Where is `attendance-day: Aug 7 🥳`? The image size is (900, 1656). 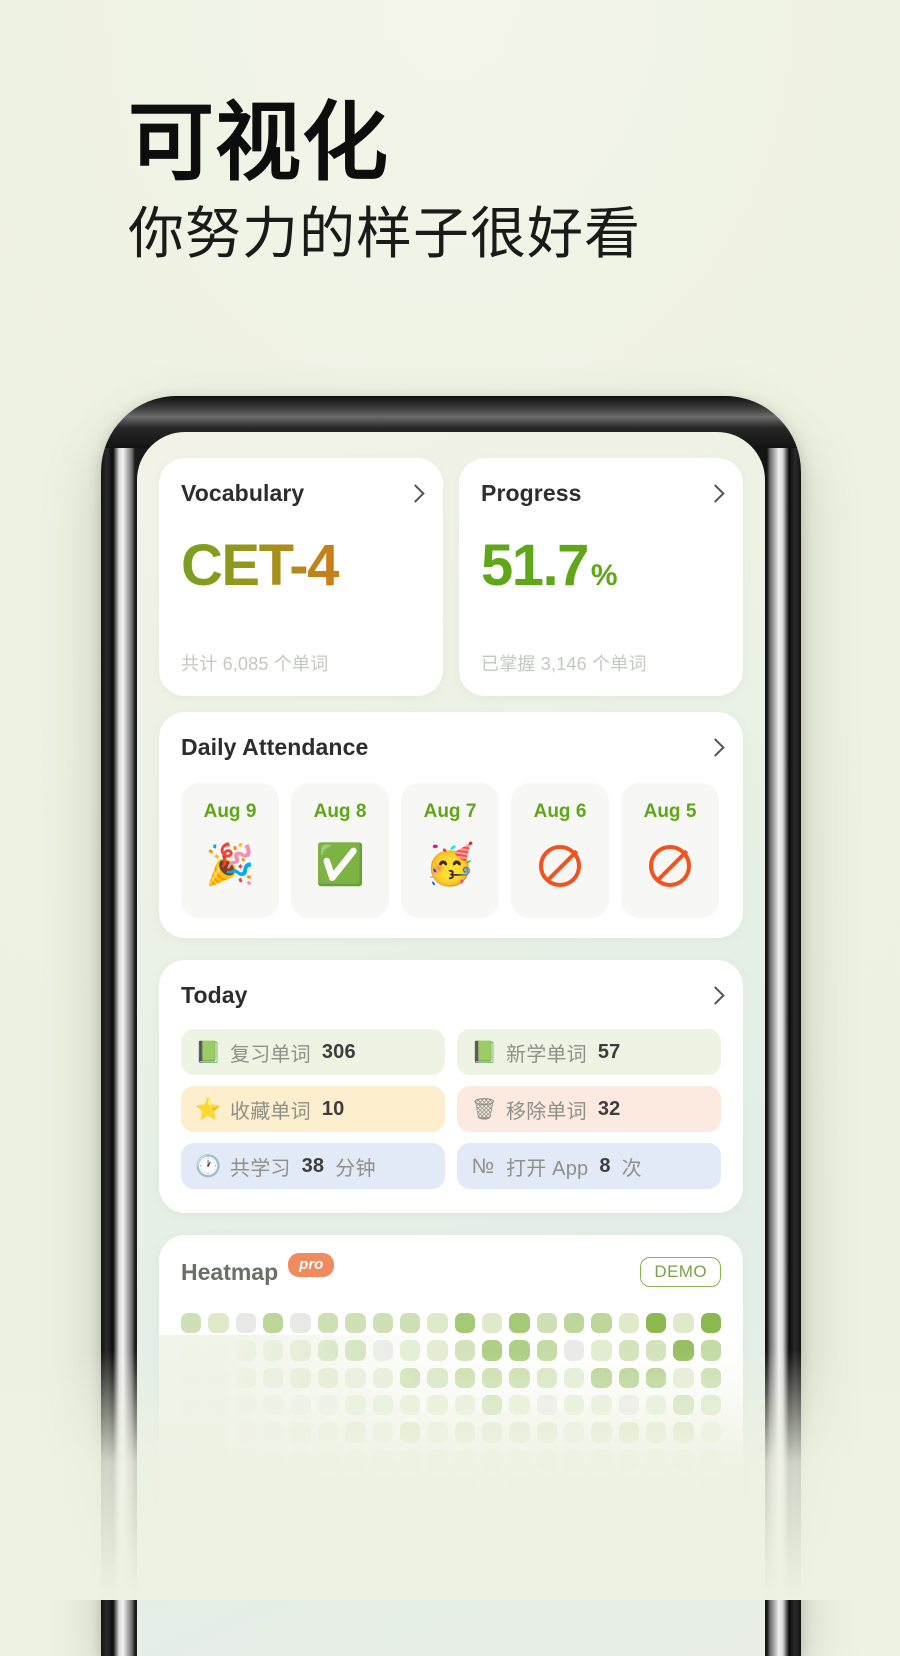 attendance-day: Aug 7 🥳 is located at coordinates (450, 850).